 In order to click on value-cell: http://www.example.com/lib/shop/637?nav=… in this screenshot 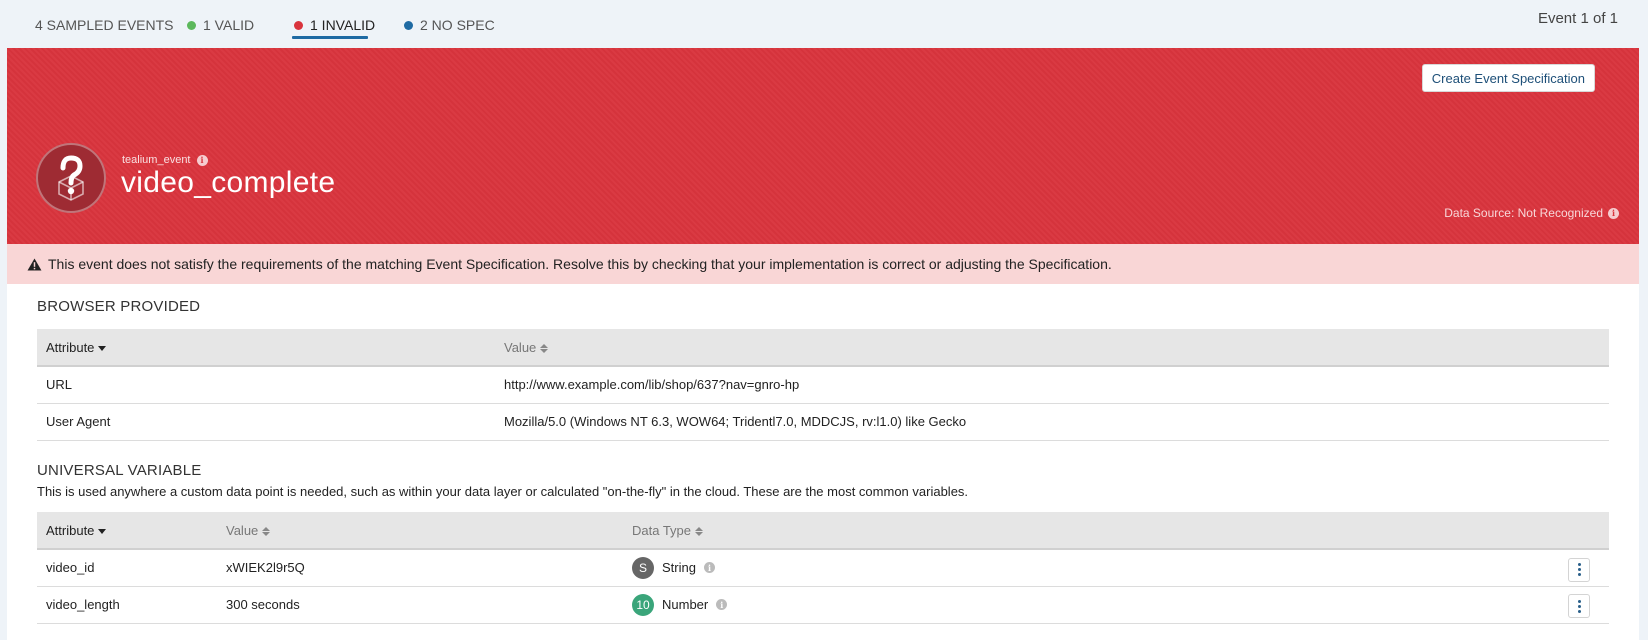, I will do `click(1052, 385)`.